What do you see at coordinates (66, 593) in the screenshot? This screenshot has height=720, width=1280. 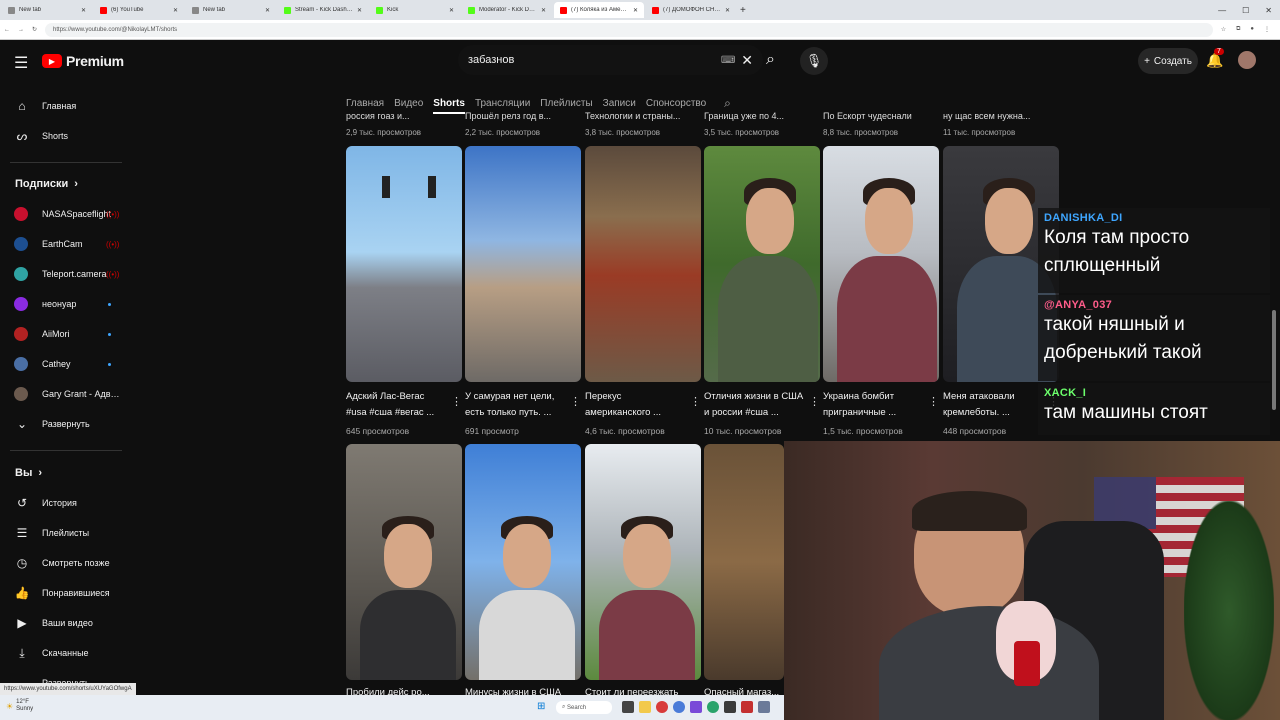 I see `sidebar-item: 👍 Понравившиеся` at bounding box center [66, 593].